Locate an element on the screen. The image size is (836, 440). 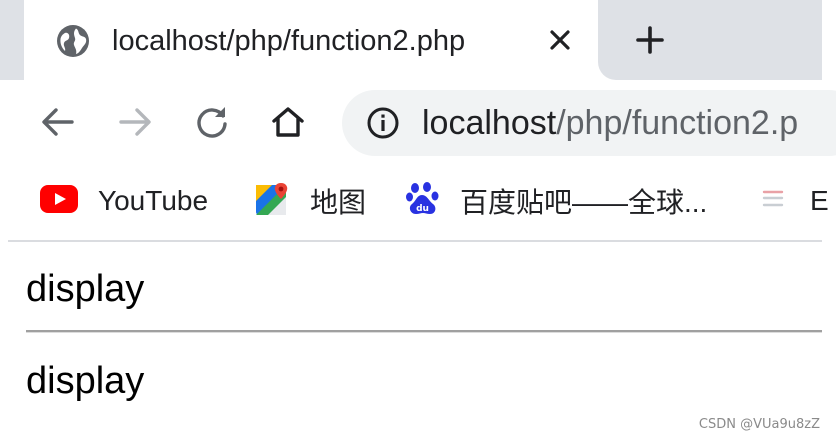
url-text: localhost/php/function2.p is located at coordinates (610, 123).